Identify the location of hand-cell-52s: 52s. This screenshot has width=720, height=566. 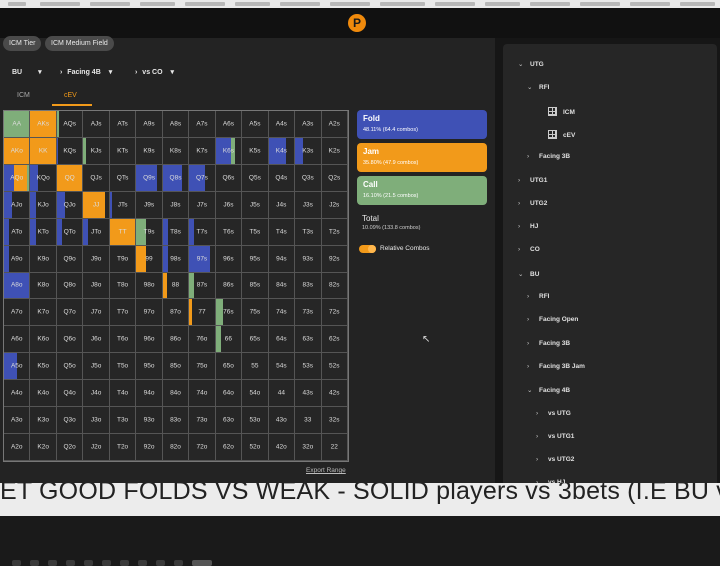
(334, 367).